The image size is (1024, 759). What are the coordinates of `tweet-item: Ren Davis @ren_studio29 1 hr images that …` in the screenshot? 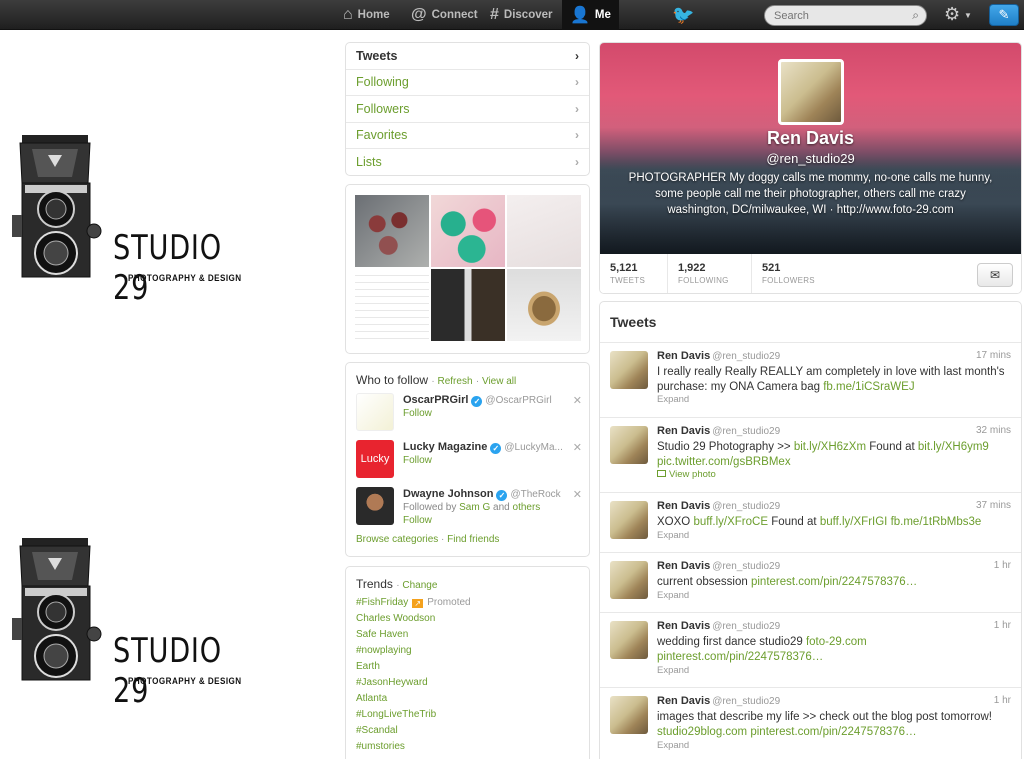 It's located at (810, 723).